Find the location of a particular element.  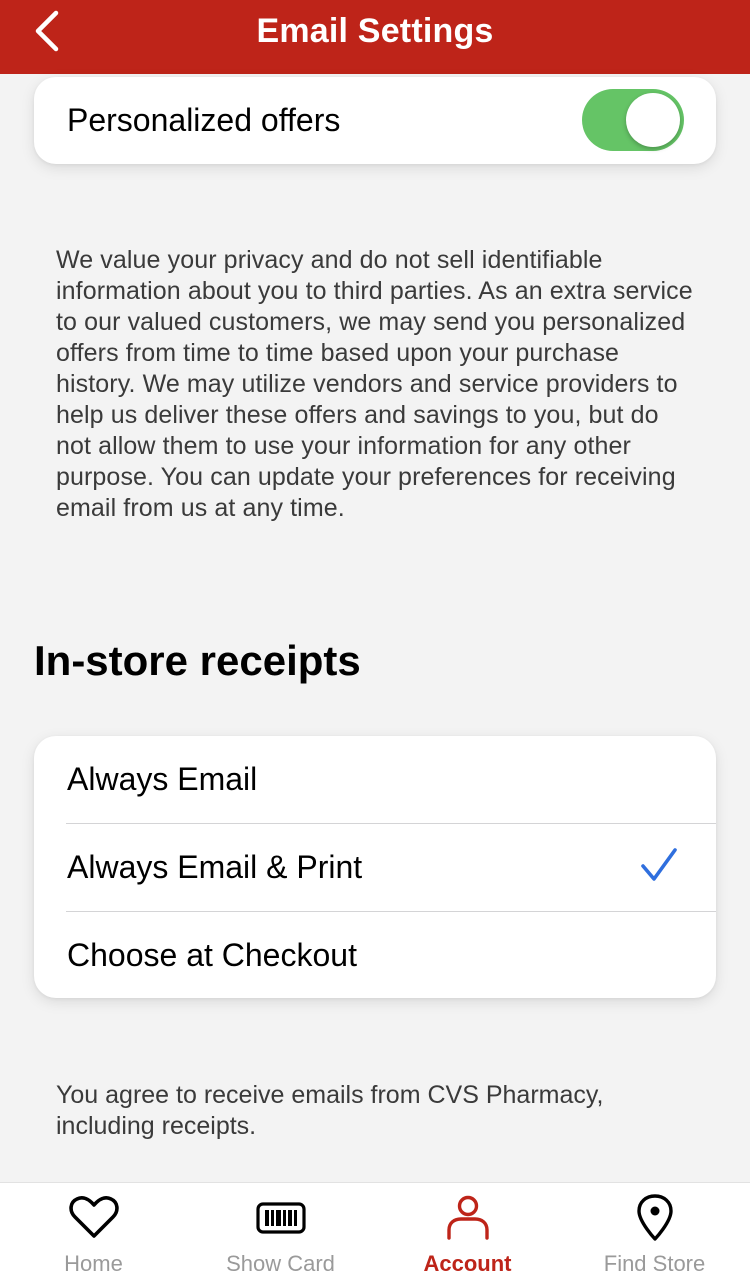

option-choose-at-checkout: Choose at Checkout is located at coordinates (375, 955).